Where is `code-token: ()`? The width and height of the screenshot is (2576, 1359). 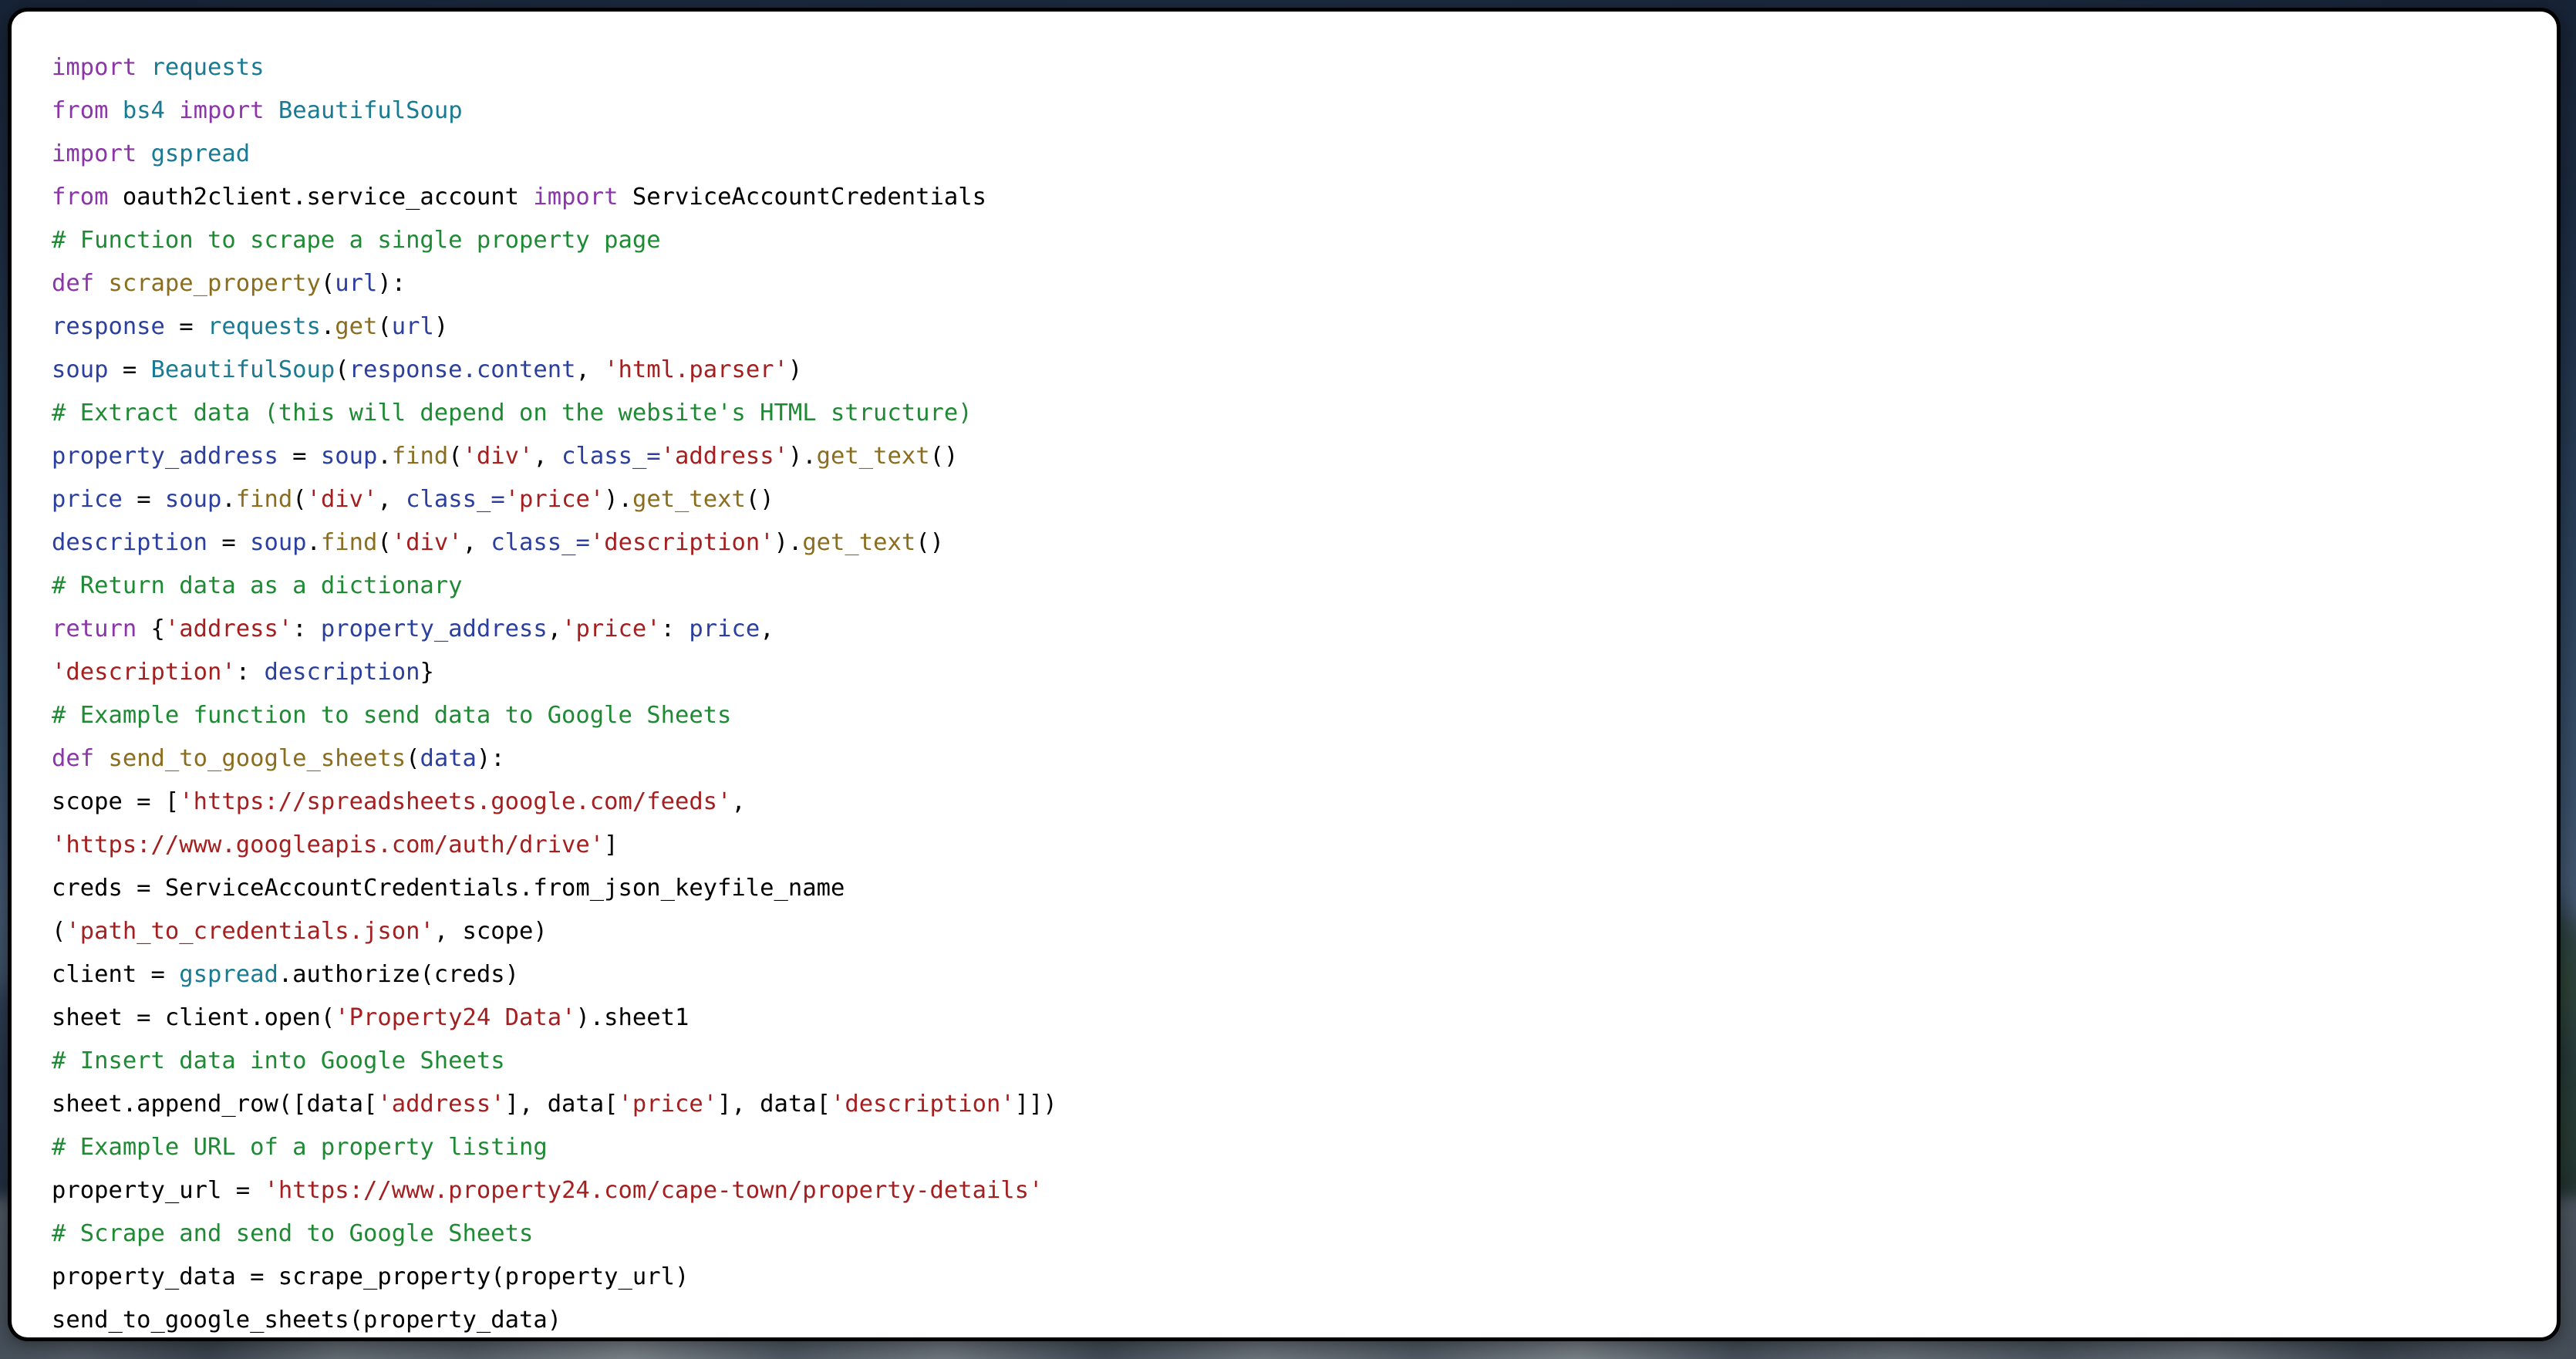 code-token: () is located at coordinates (759, 499).